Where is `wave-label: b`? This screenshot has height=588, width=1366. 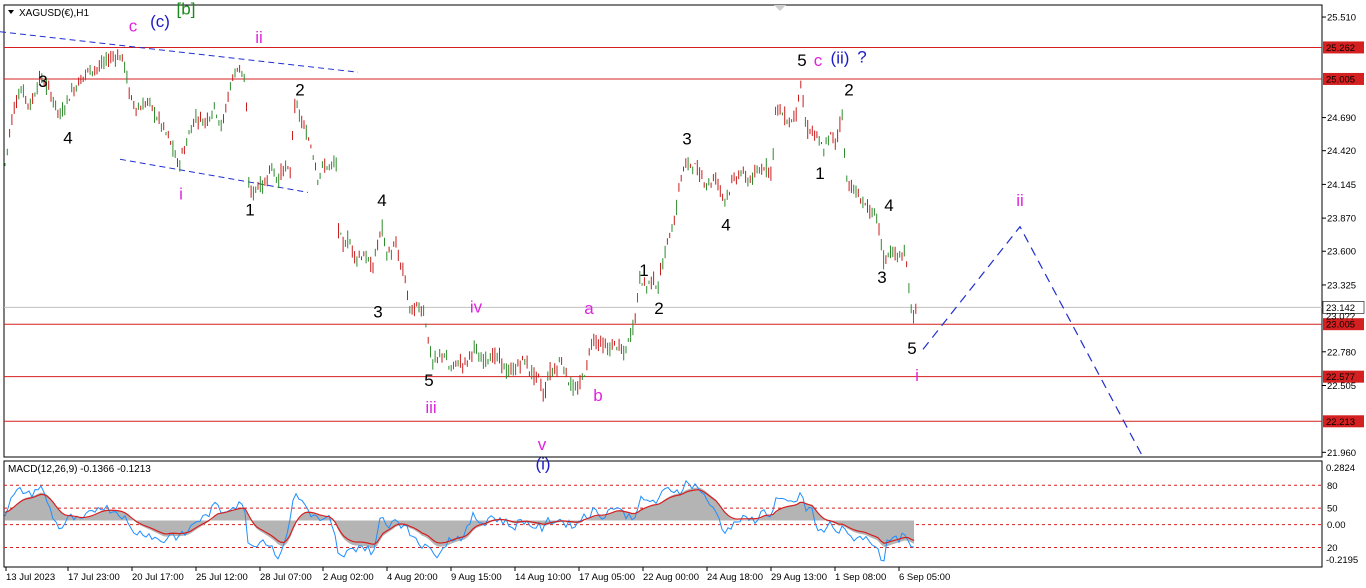 wave-label: b is located at coordinates (597, 395).